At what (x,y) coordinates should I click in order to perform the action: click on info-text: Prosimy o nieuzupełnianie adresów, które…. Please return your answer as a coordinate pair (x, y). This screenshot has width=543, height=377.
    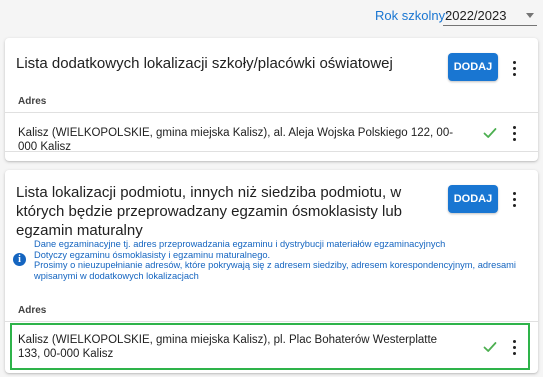
    Looking at the image, I should click on (275, 265).